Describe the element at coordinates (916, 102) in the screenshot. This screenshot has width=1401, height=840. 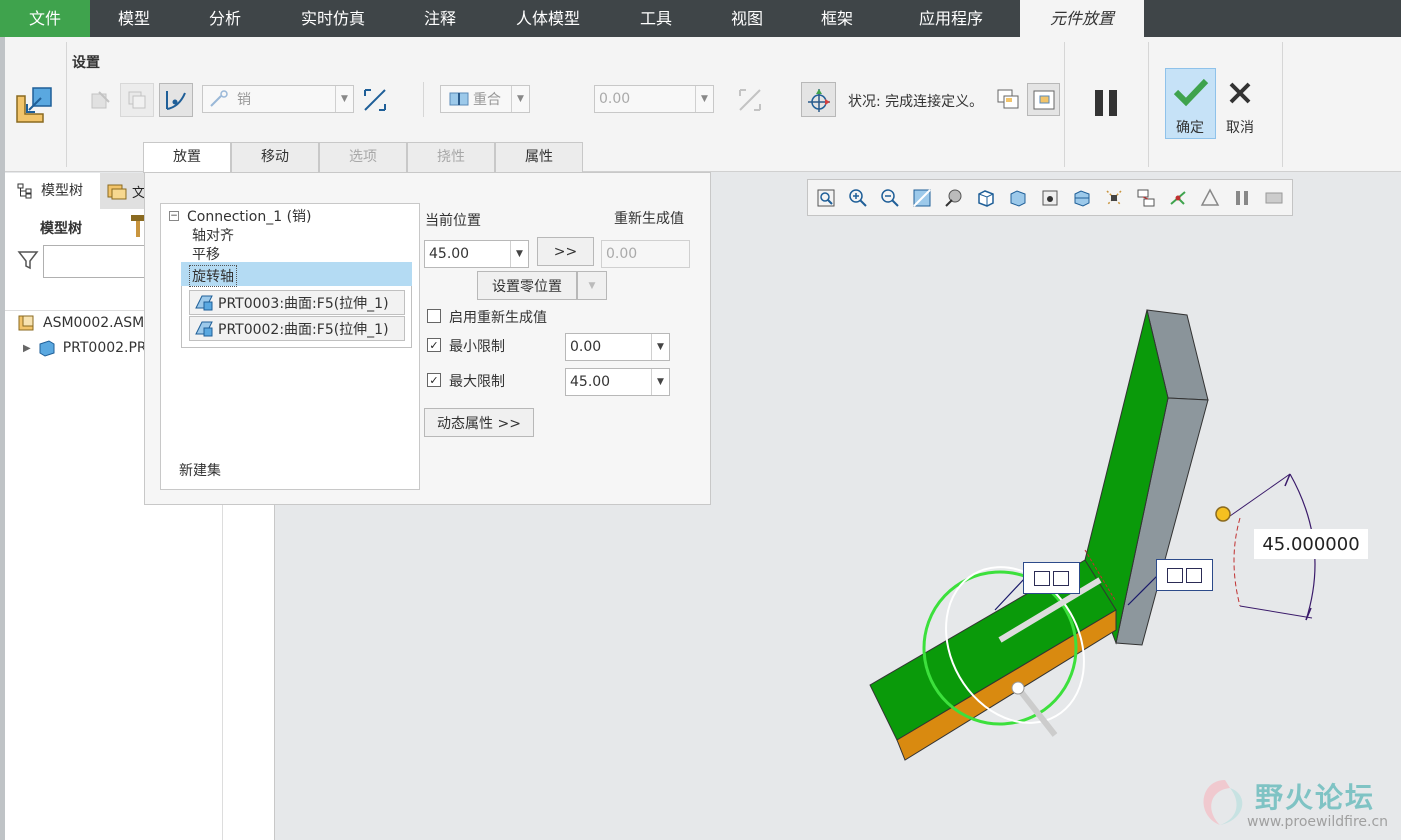
I see `status-text: 状况: 完成连接定义。` at that location.